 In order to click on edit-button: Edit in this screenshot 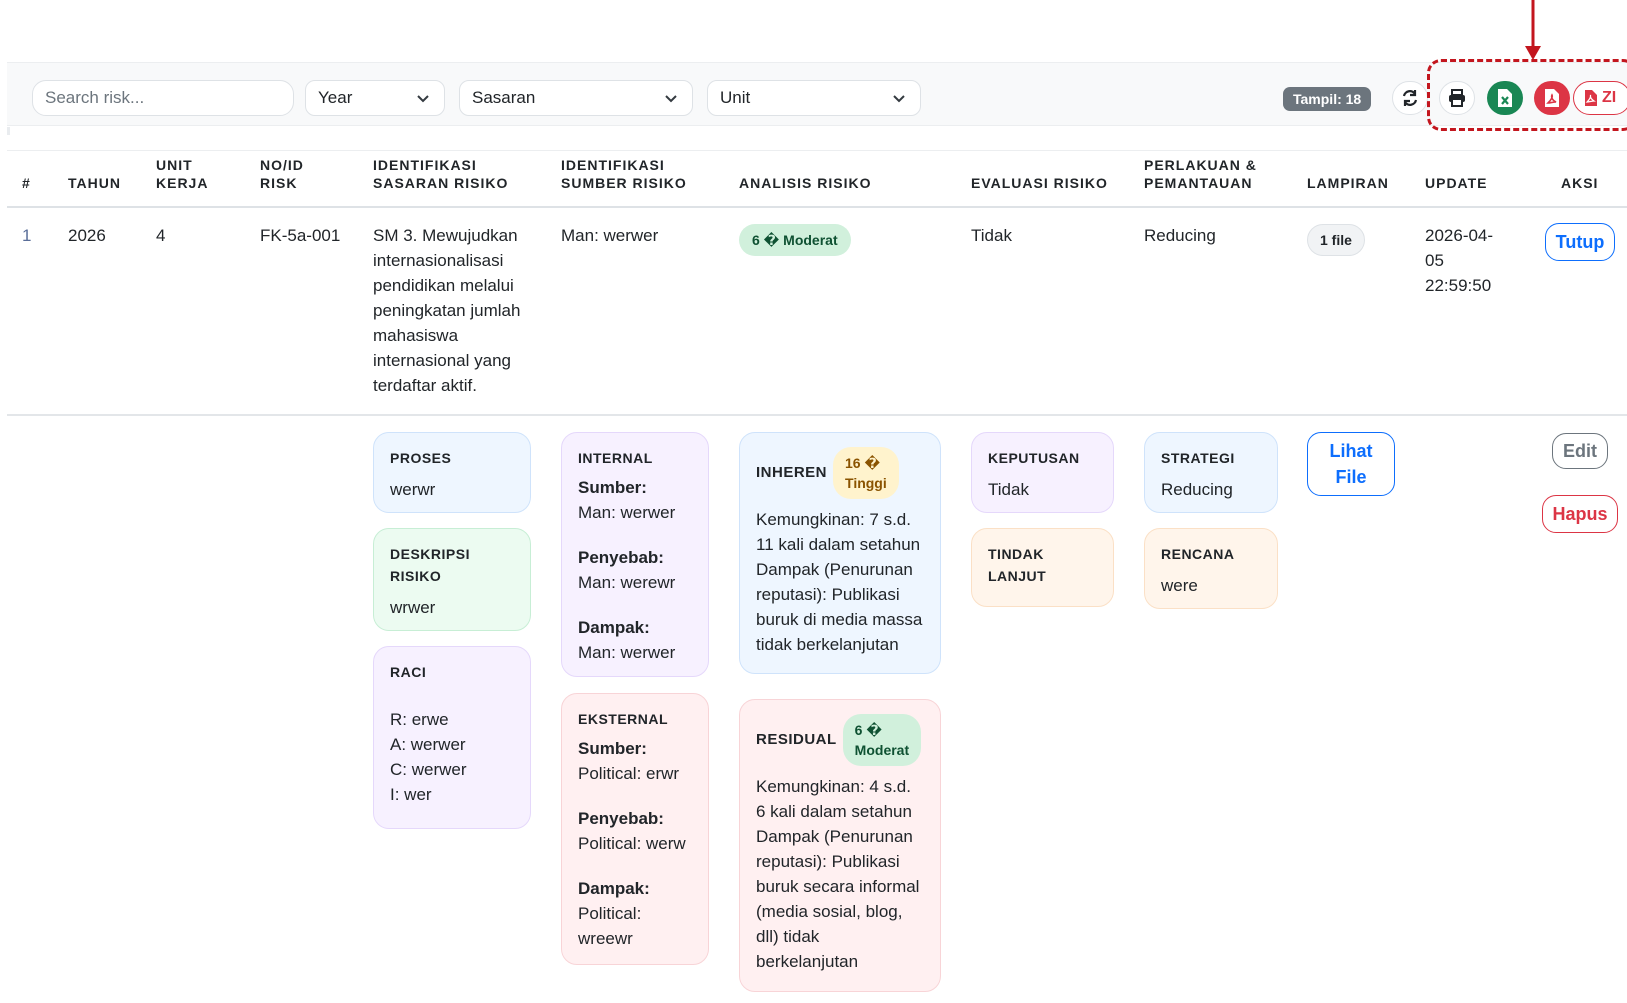, I will do `click(1580, 451)`.